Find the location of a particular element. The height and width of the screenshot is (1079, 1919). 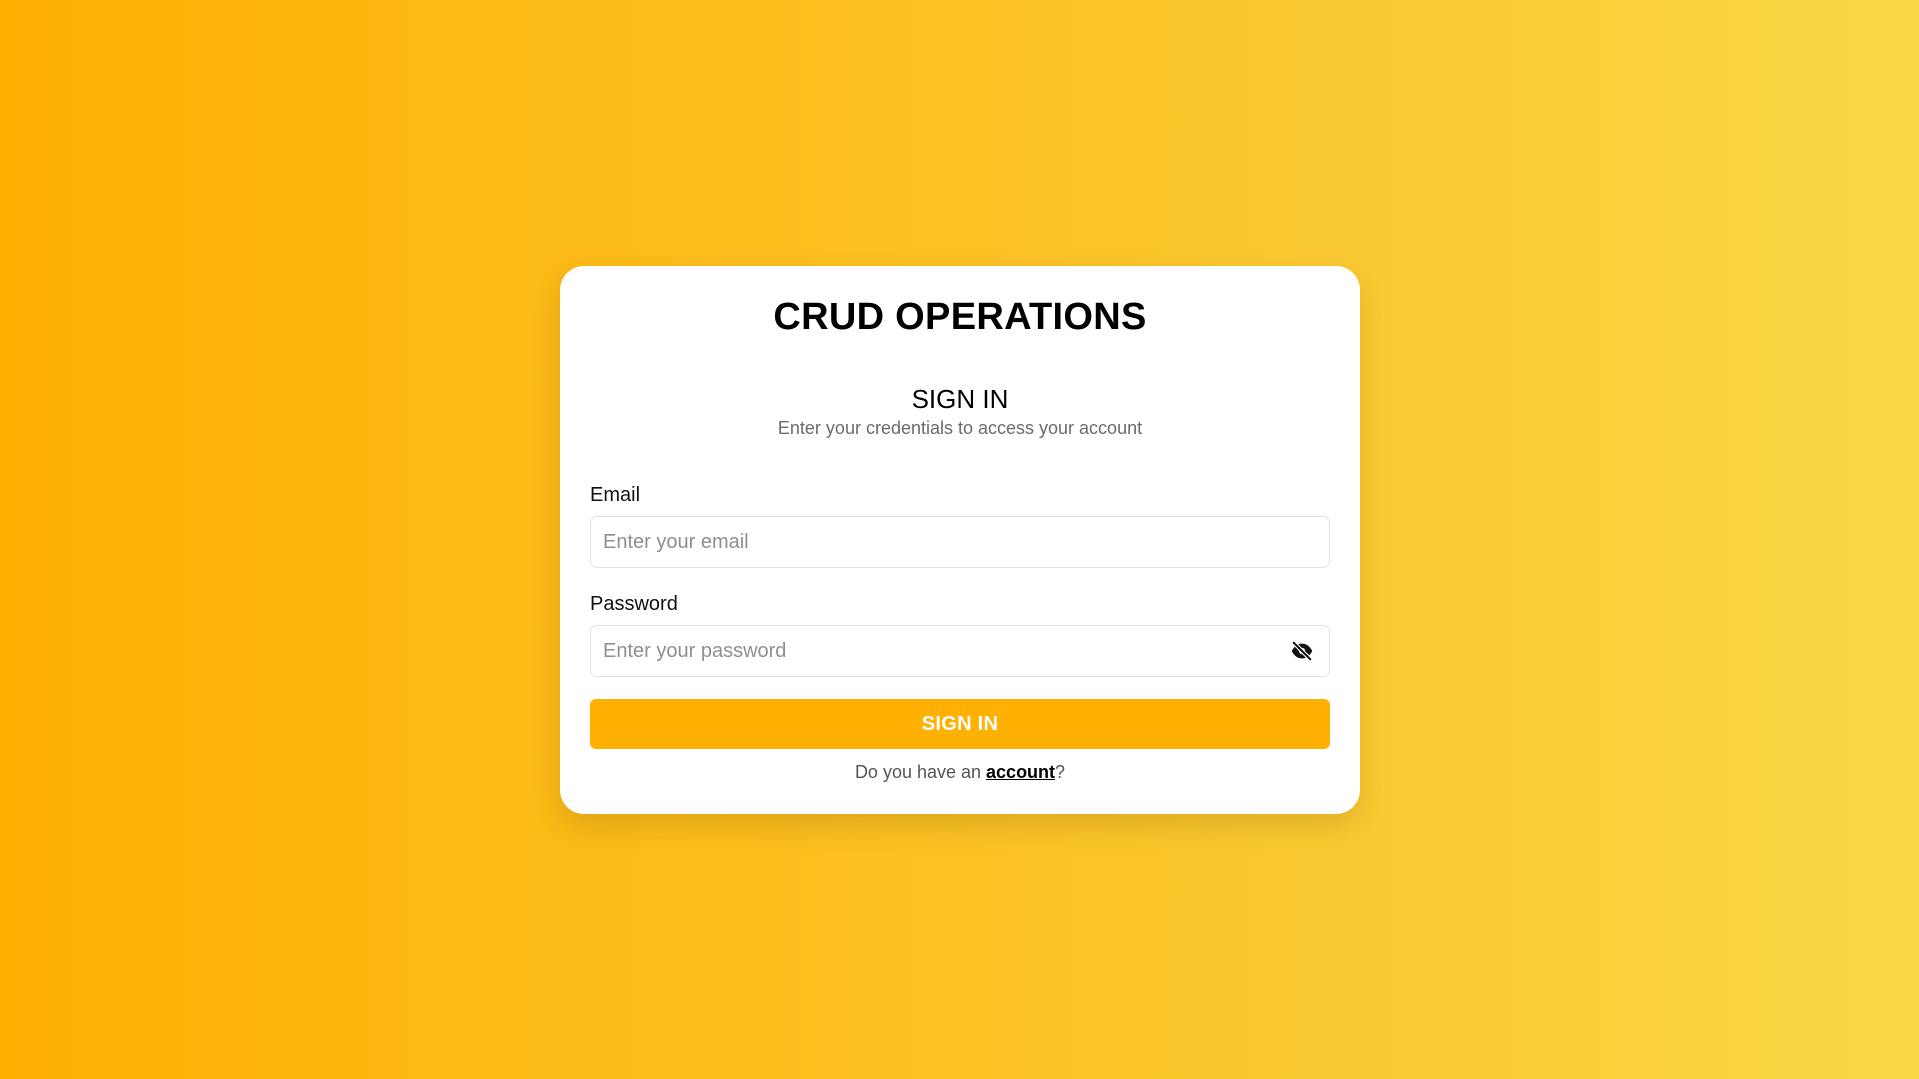

password-field is located at coordinates (960, 651).